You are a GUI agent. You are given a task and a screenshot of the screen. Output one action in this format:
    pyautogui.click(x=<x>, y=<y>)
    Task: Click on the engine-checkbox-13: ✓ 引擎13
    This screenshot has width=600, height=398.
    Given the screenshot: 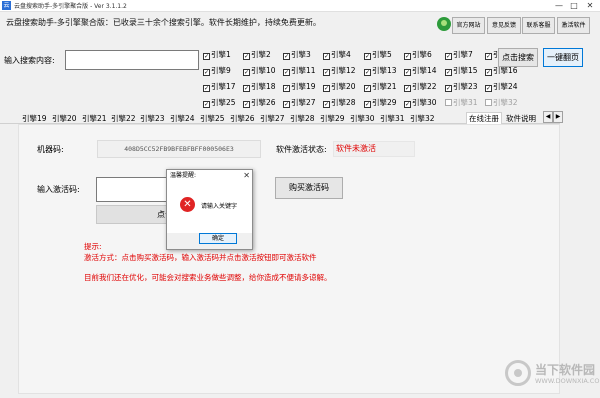 What is the action you would take?
    pyautogui.click(x=380, y=71)
    